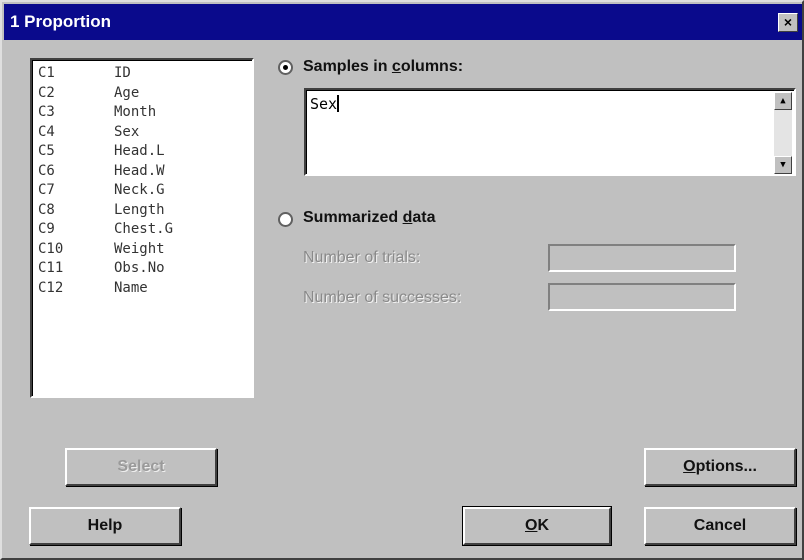 The image size is (804, 560). Describe the element at coordinates (139, 209) in the screenshot. I see `column-name: Length` at that location.